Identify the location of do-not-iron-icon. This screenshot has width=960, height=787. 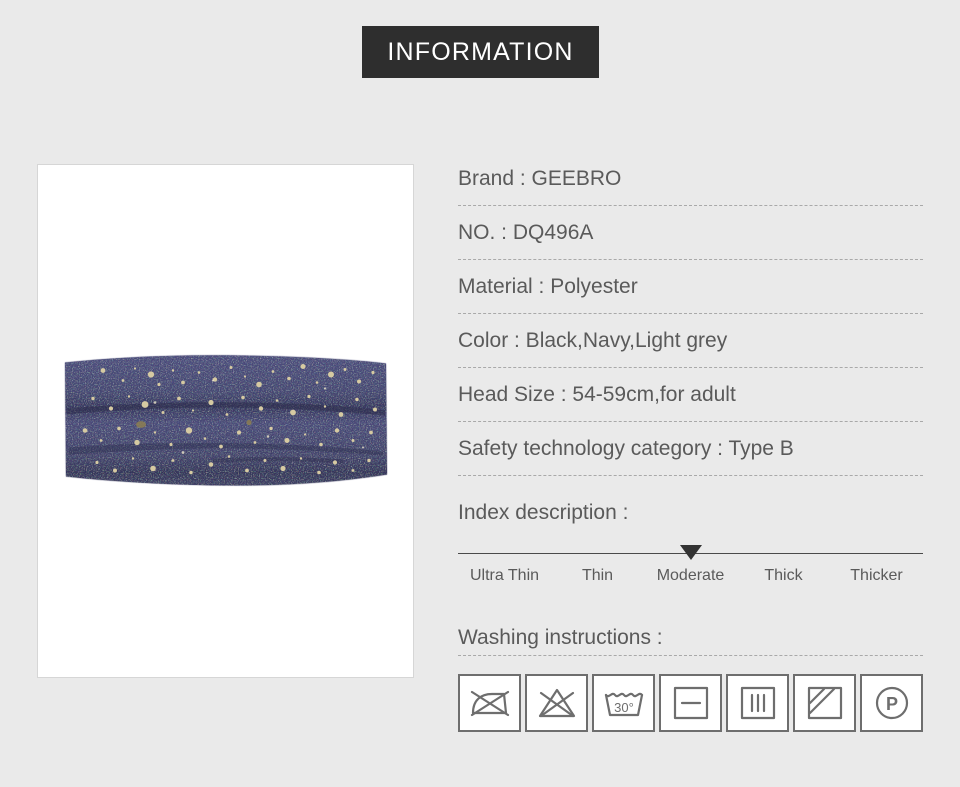
(489, 703).